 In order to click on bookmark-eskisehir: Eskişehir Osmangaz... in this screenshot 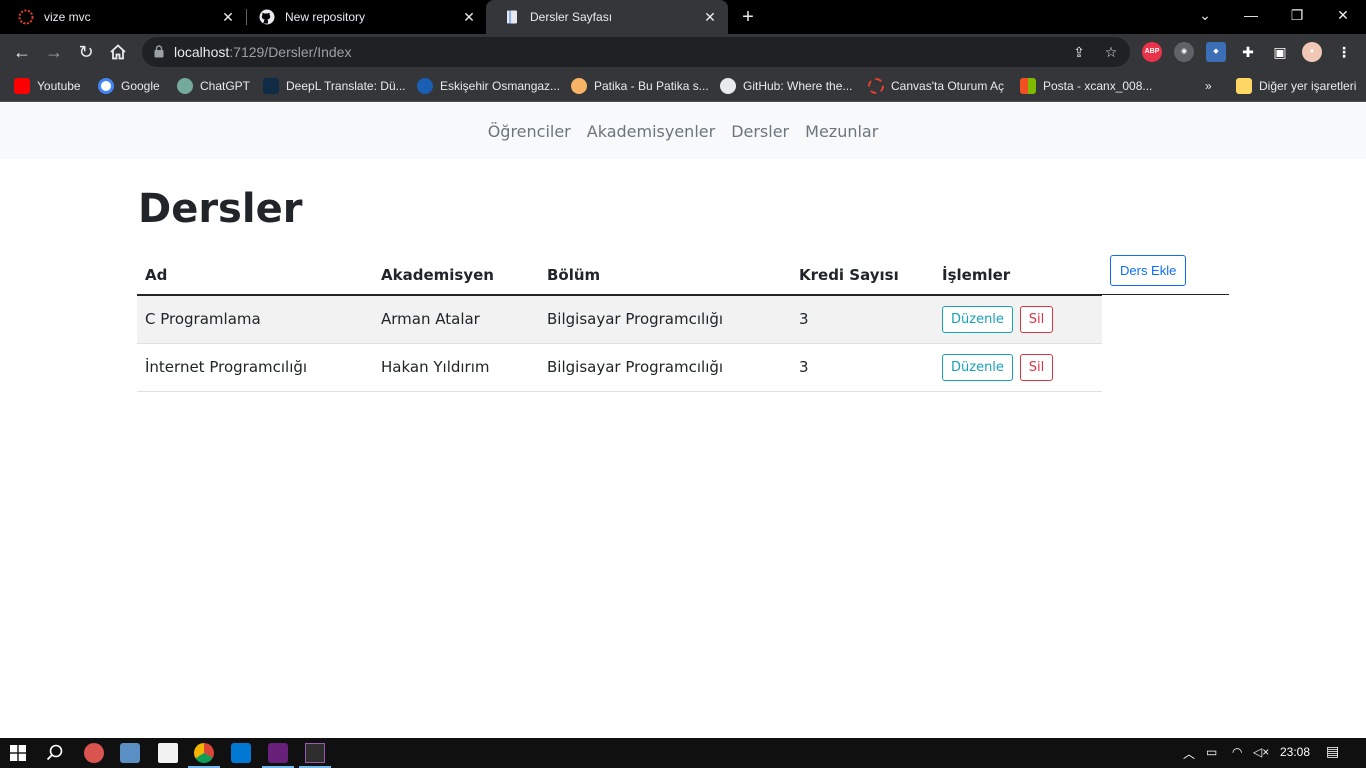, I will do `click(488, 86)`.